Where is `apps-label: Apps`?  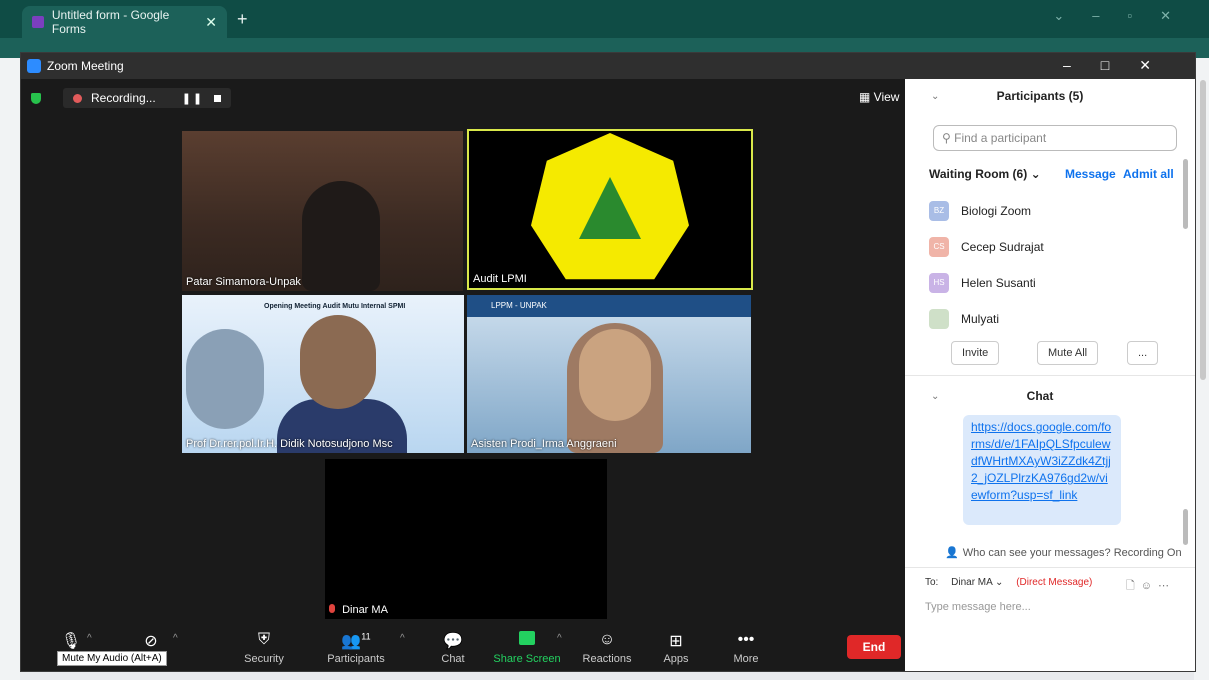 apps-label: Apps is located at coordinates (676, 659).